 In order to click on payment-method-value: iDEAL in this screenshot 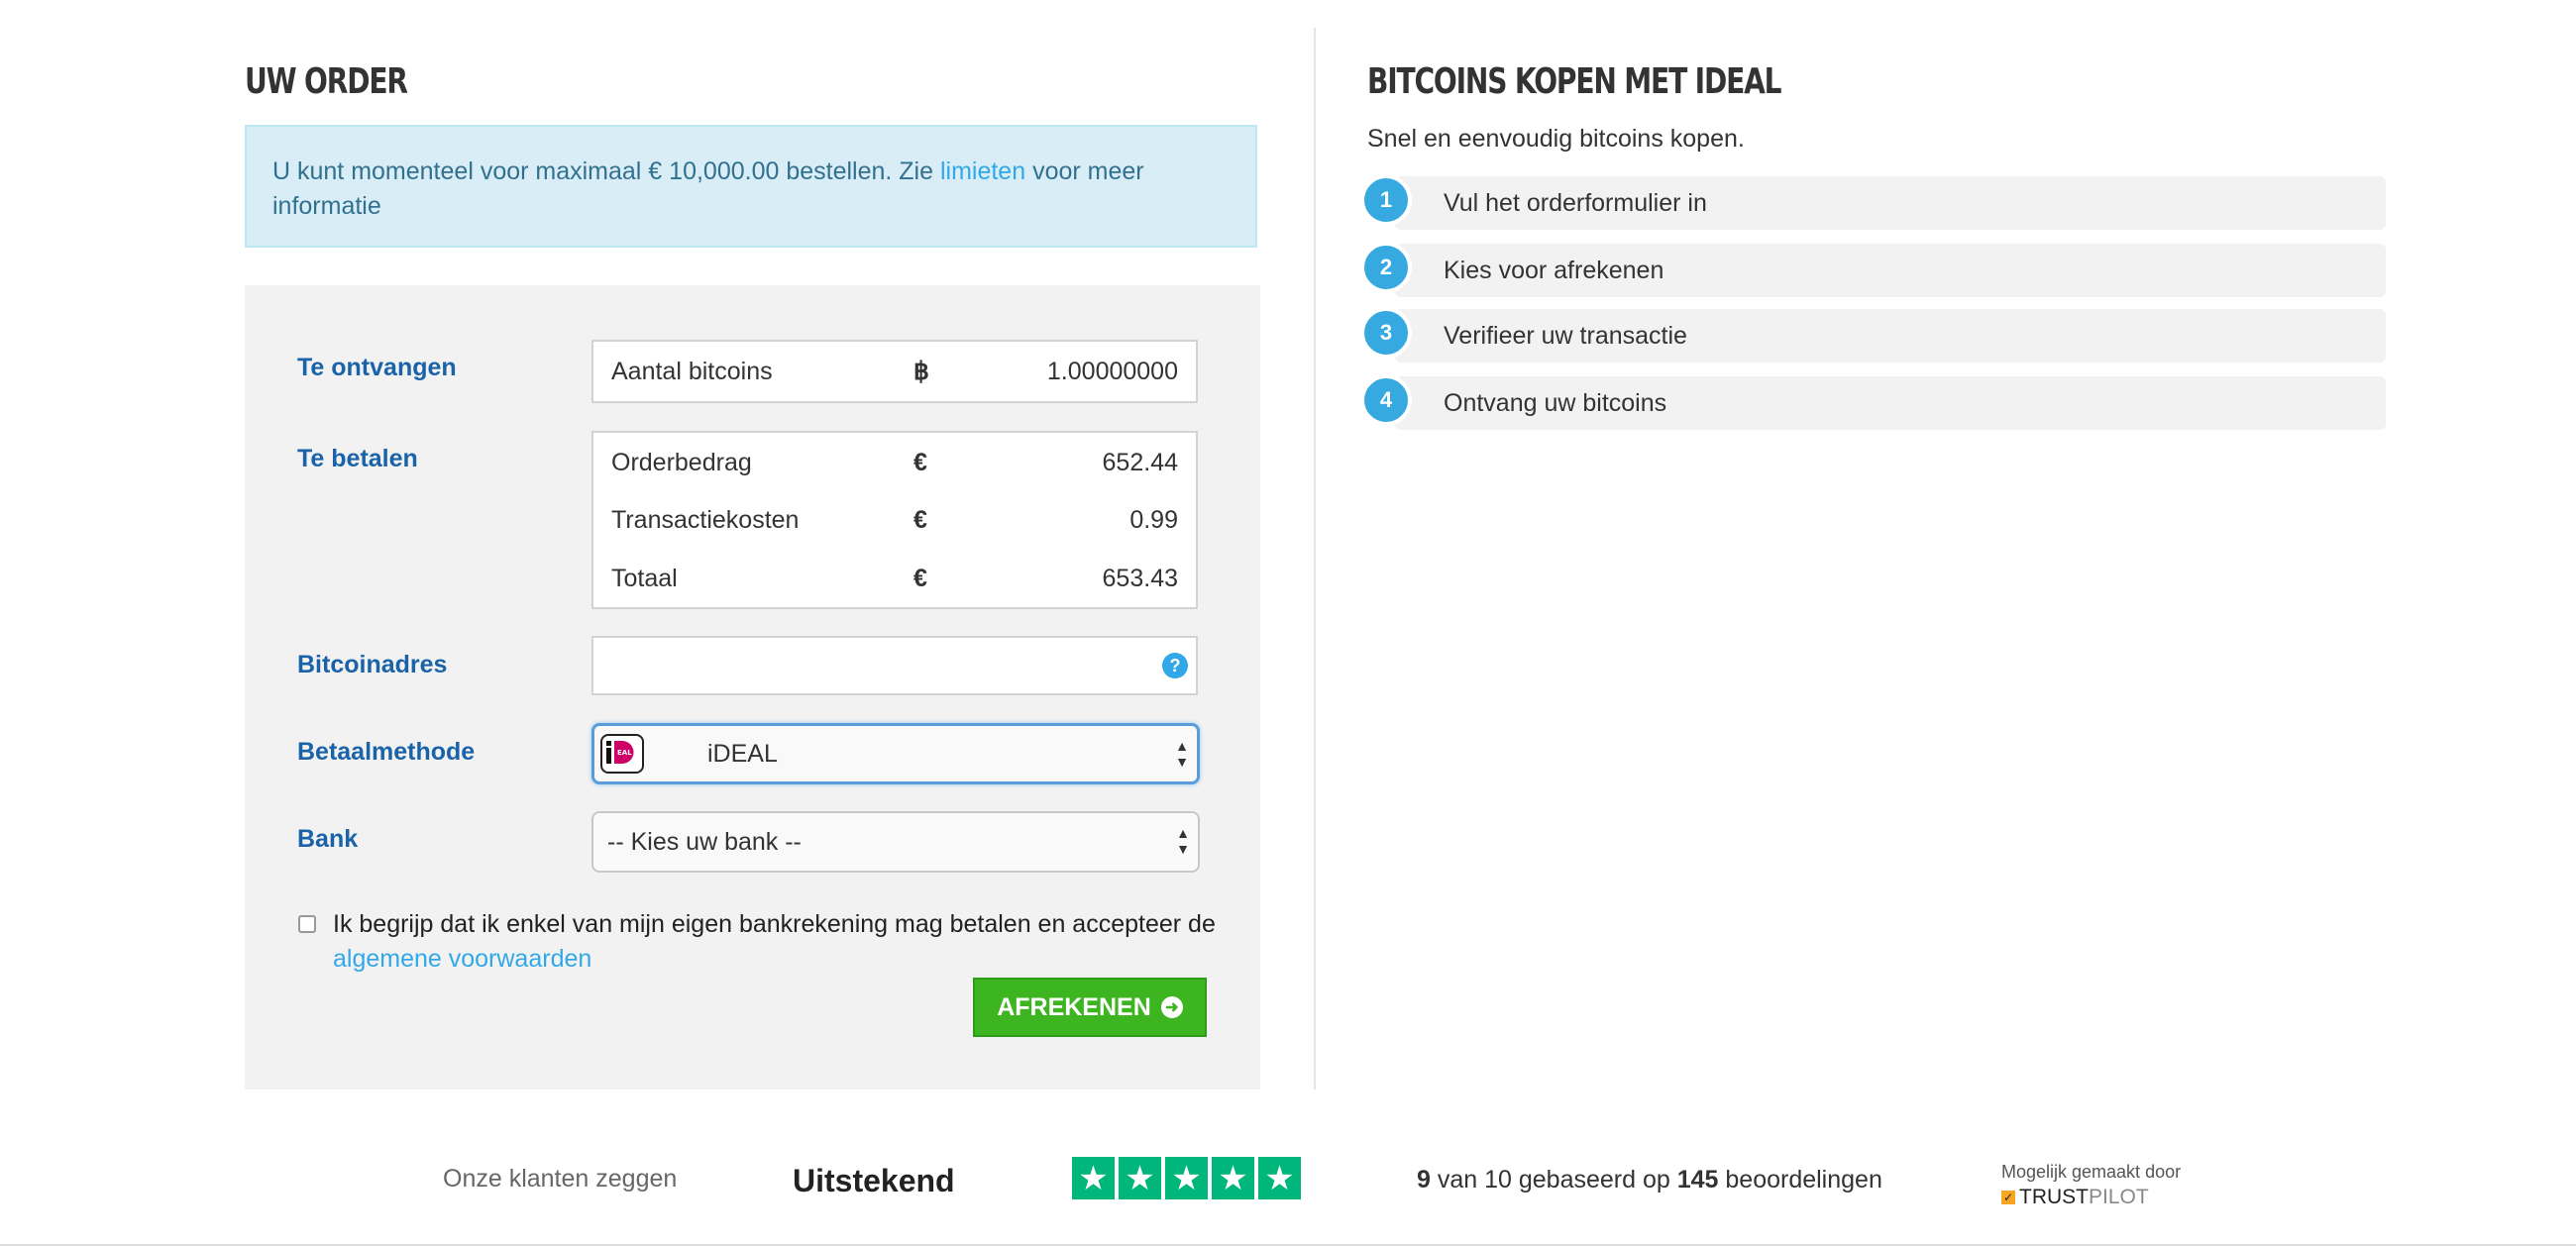, I will do `click(742, 753)`.